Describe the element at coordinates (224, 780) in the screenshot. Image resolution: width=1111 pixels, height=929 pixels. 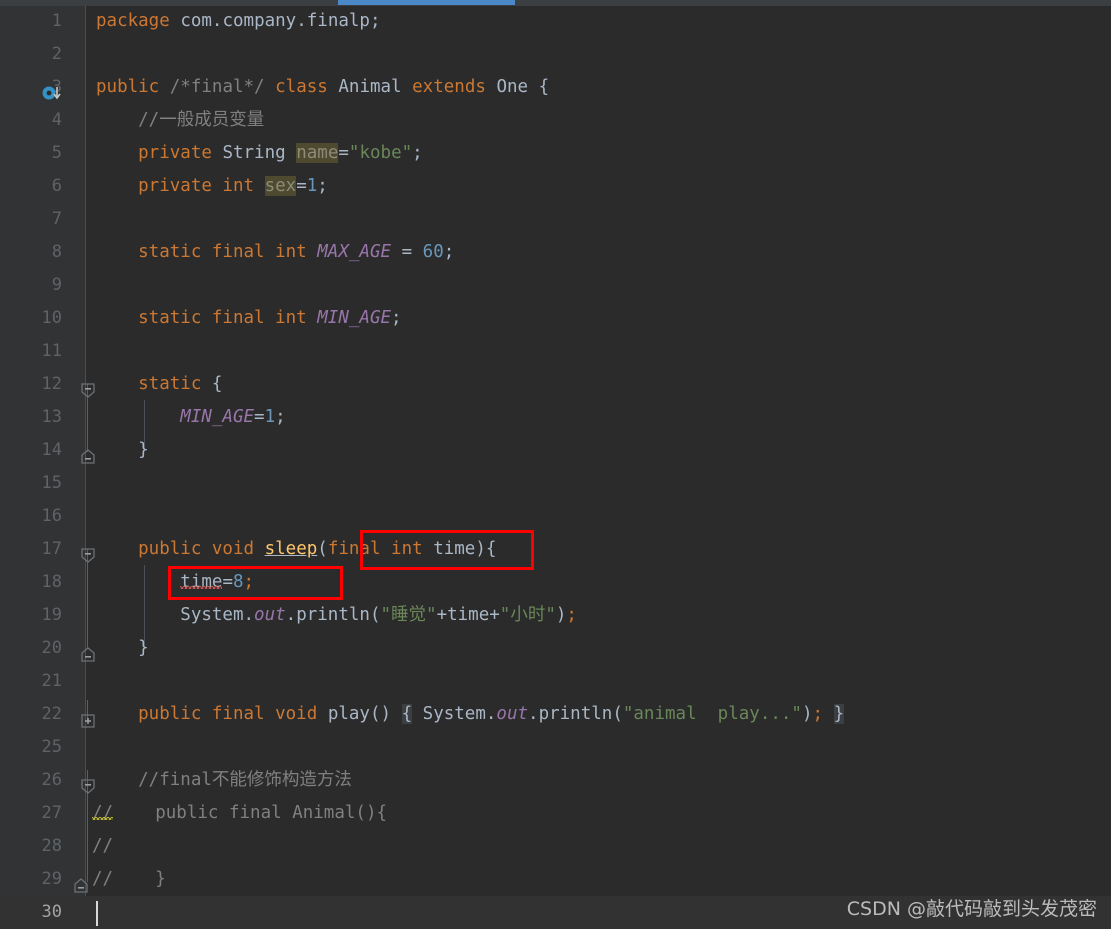
I see `line-content: //final不能修饰构造方法` at that location.